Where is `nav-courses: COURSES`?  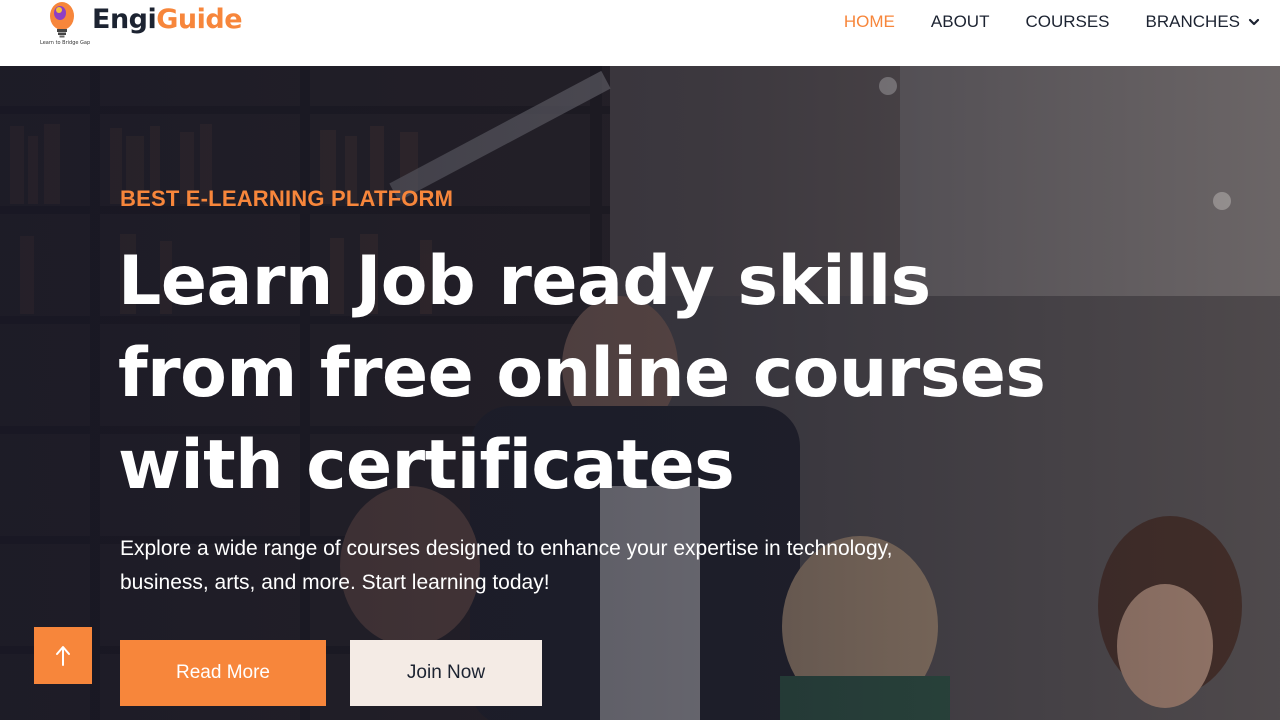 nav-courses: COURSES is located at coordinates (1067, 22).